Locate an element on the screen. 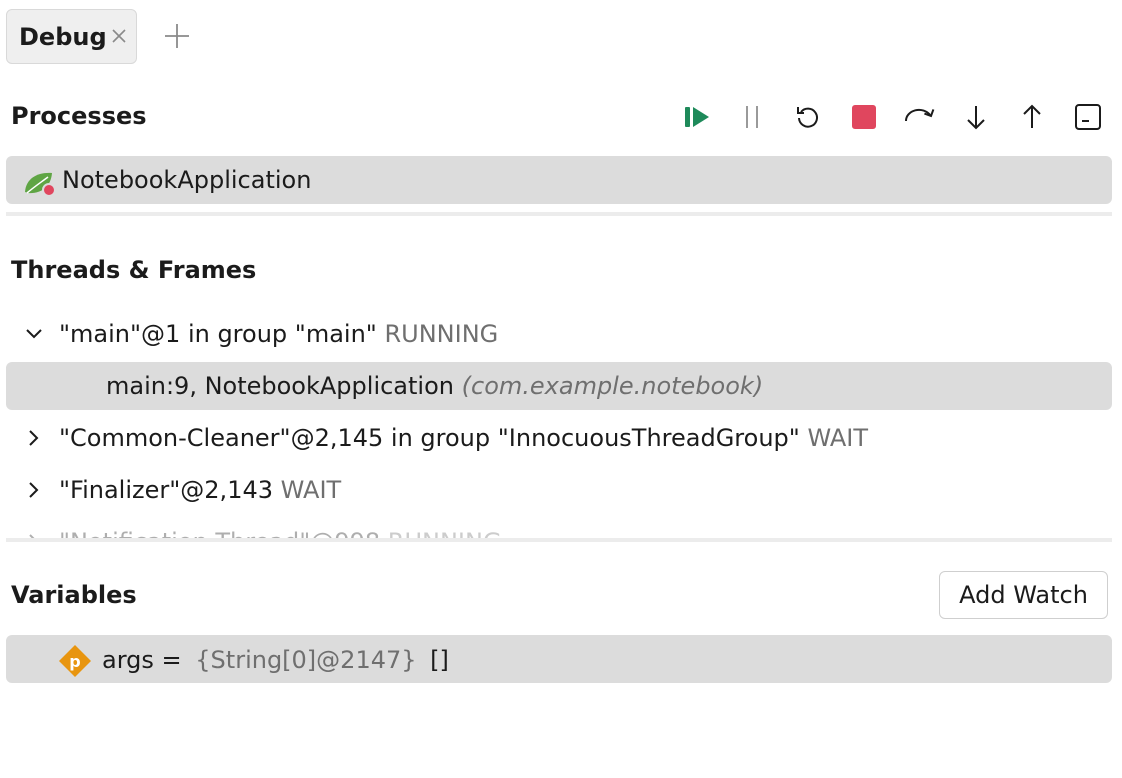 Image resolution: width=1122 pixels, height=778 pixels. stop-icon is located at coordinates (864, 117).